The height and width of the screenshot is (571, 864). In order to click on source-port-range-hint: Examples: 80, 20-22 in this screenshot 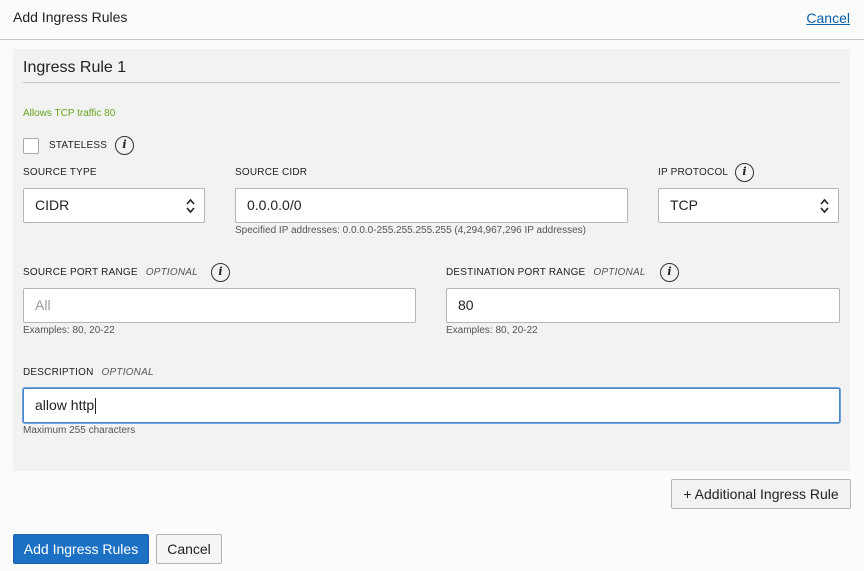, I will do `click(69, 330)`.